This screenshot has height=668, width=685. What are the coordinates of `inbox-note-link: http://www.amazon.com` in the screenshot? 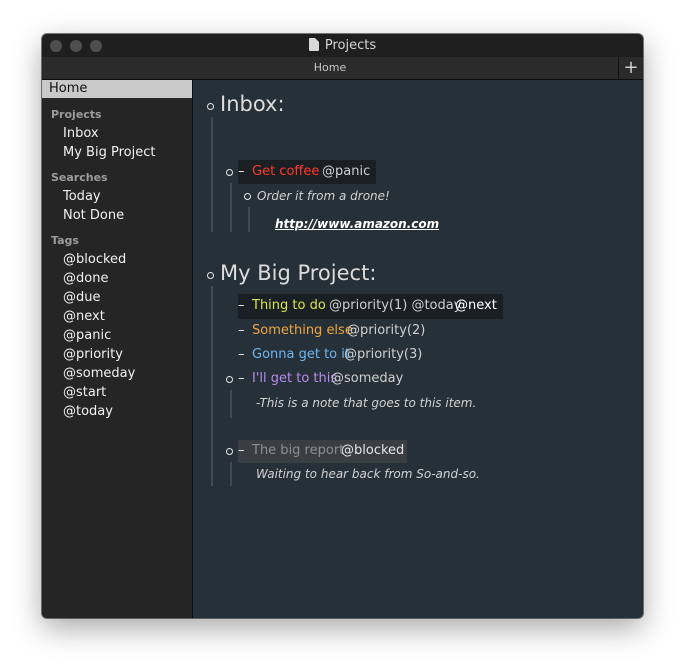 It's located at (357, 222).